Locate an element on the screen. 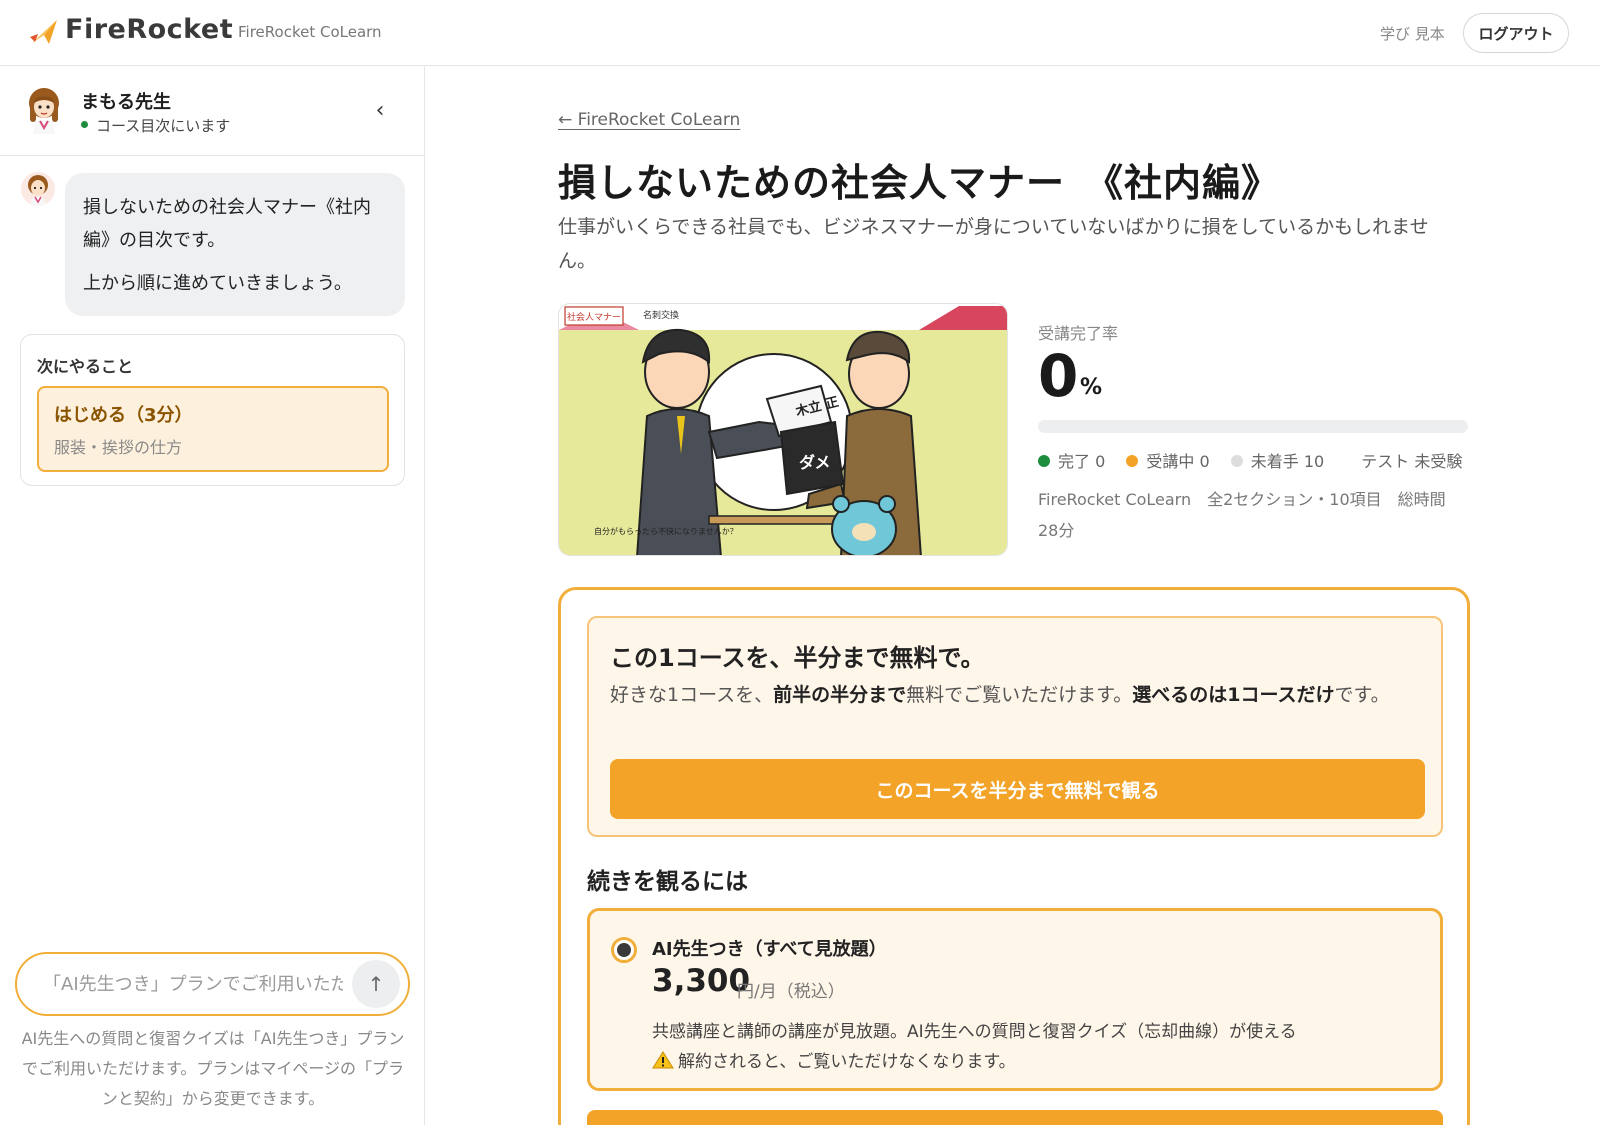 The width and height of the screenshot is (1600, 1125). free-desc-emphasis: 前半の半分まで is located at coordinates (840, 695).